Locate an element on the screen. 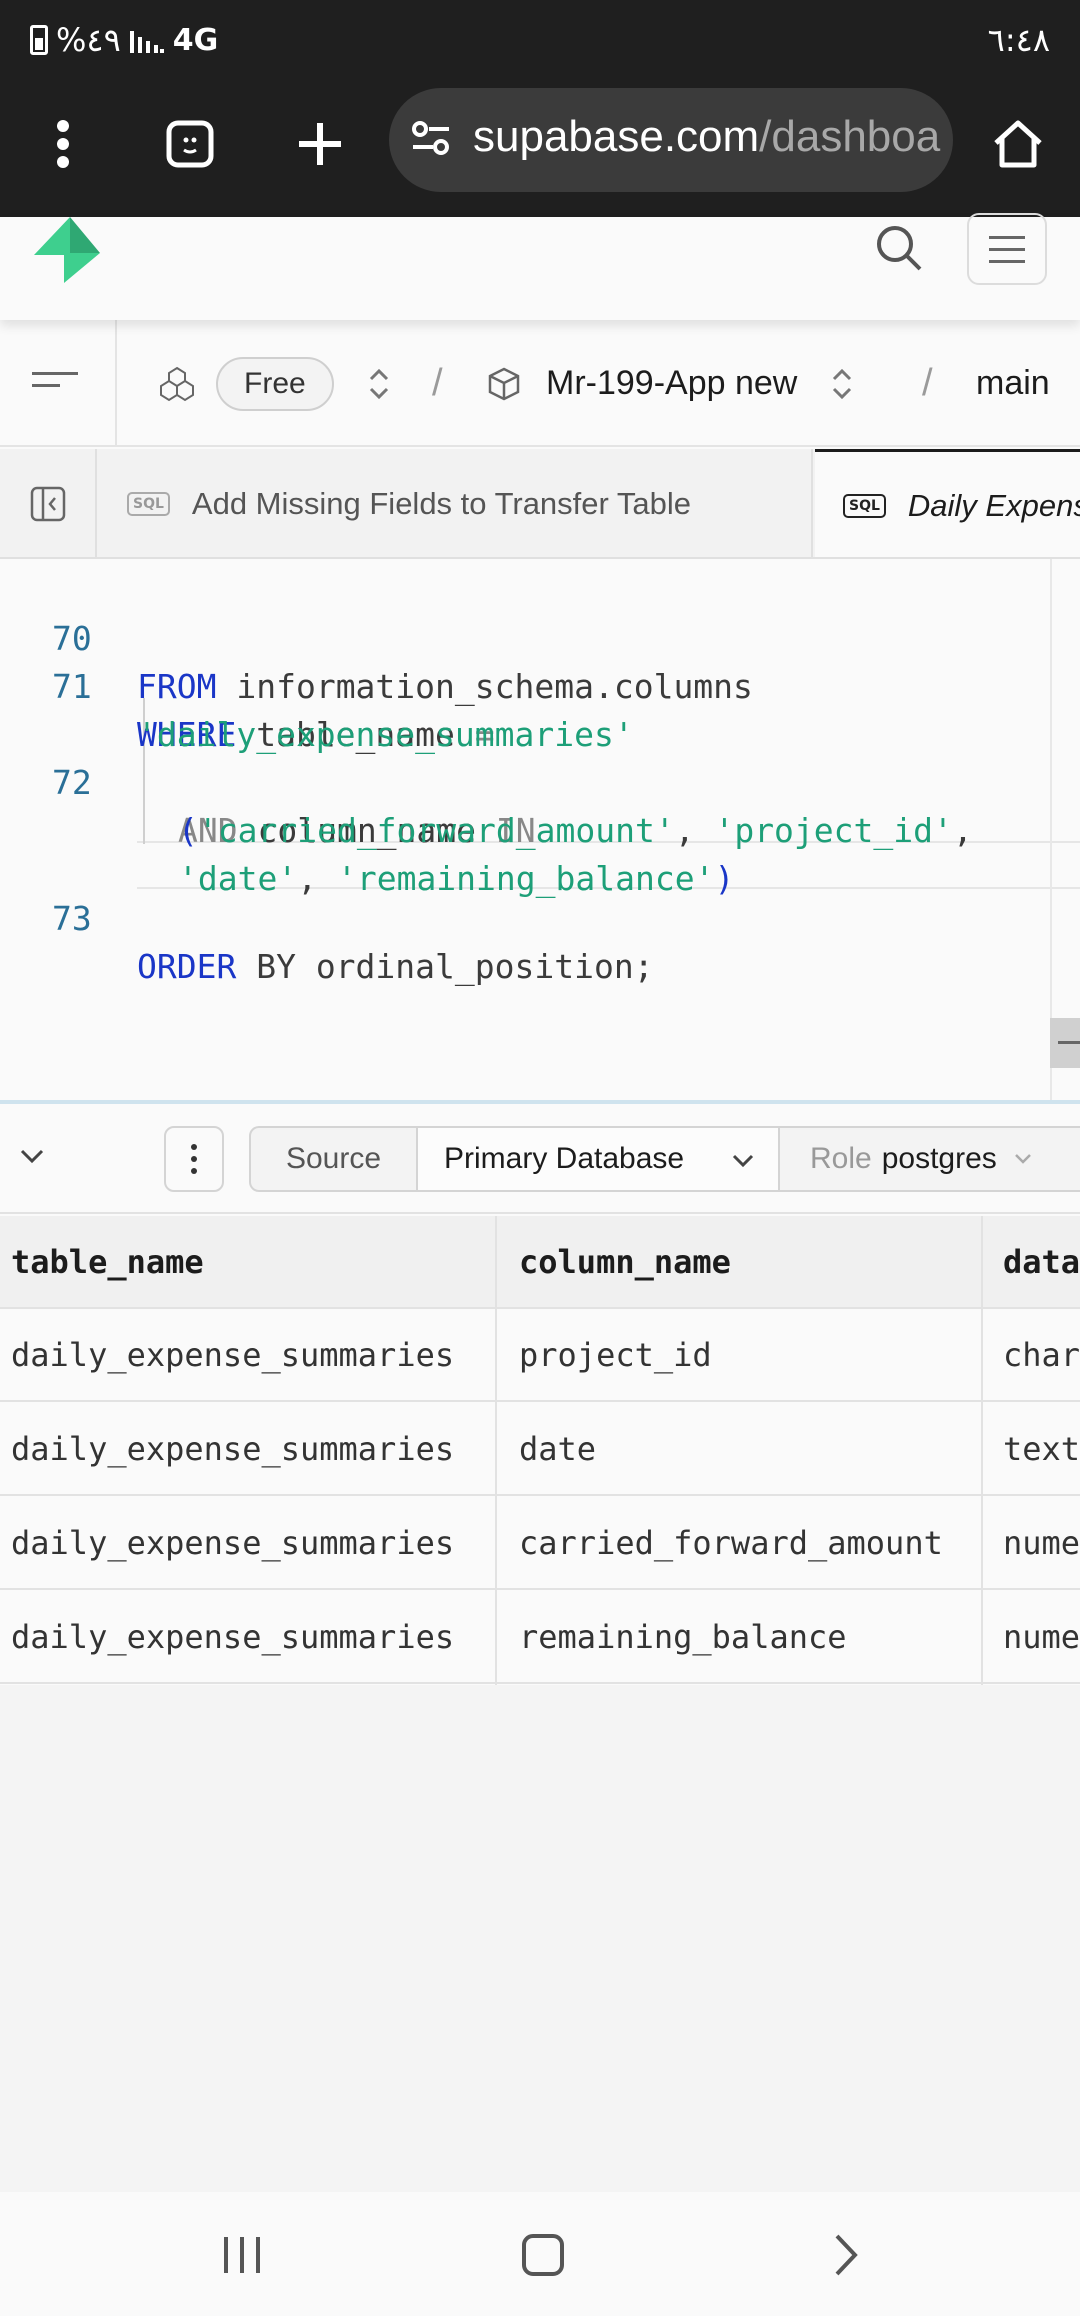 Image resolution: width=1080 pixels, height=2316 pixels. organization-crumb: Free is located at coordinates (274, 382).